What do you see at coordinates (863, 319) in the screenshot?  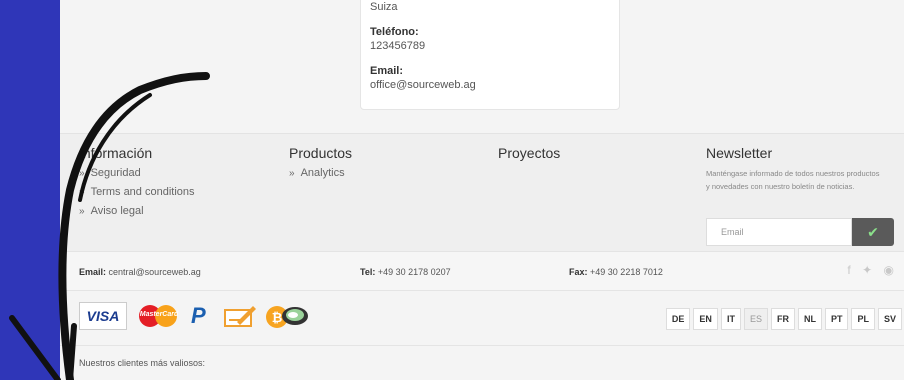 I see `lang-pl: PL` at bounding box center [863, 319].